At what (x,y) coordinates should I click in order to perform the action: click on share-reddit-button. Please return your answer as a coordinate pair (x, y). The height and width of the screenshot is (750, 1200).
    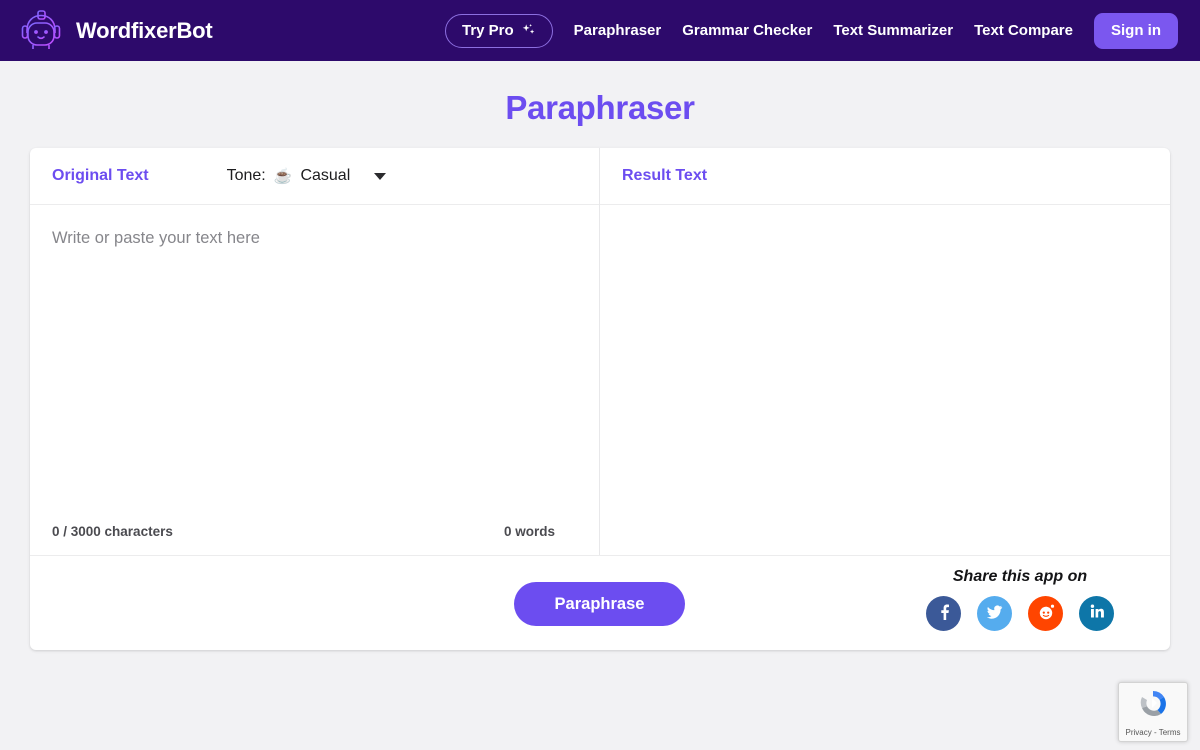
    Looking at the image, I should click on (1045, 613).